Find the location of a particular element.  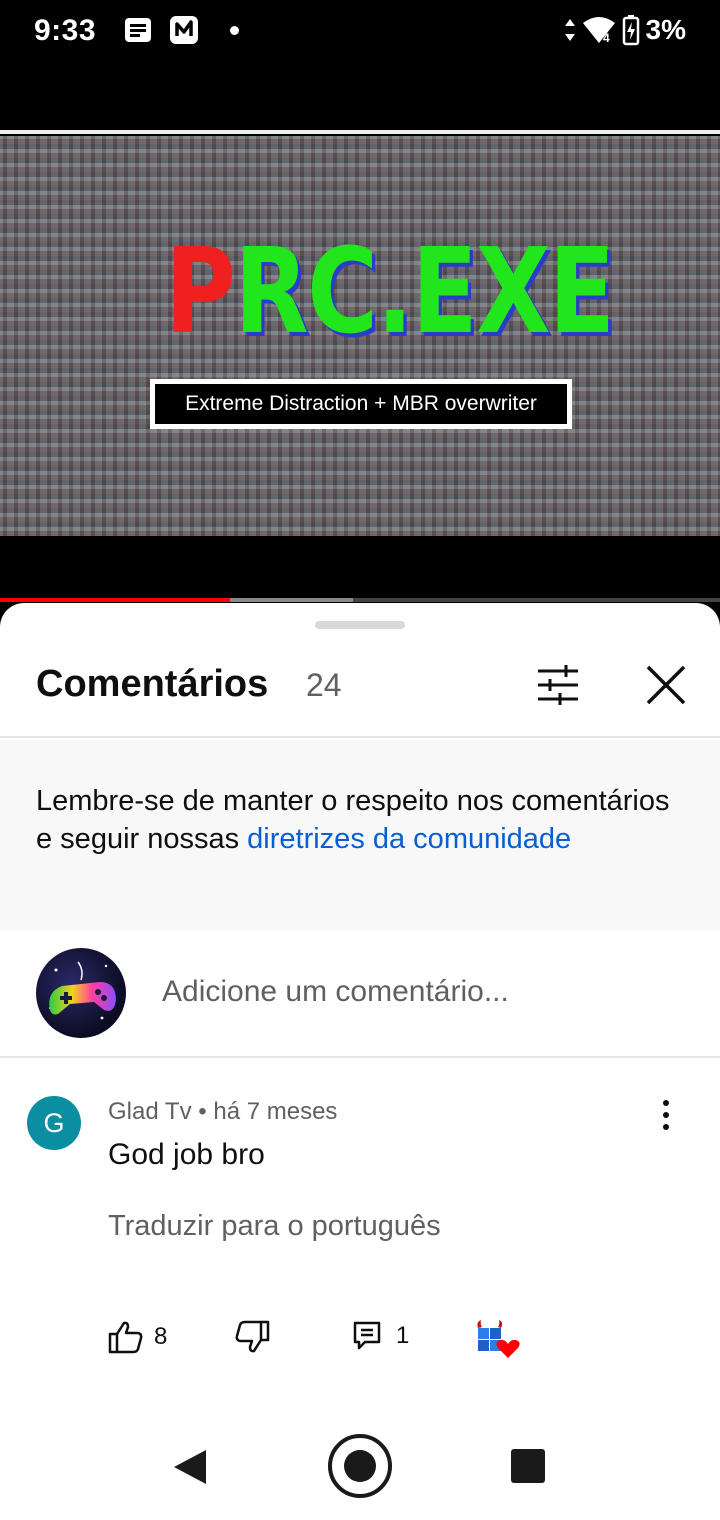

comments-title: Comentários is located at coordinates (152, 684).